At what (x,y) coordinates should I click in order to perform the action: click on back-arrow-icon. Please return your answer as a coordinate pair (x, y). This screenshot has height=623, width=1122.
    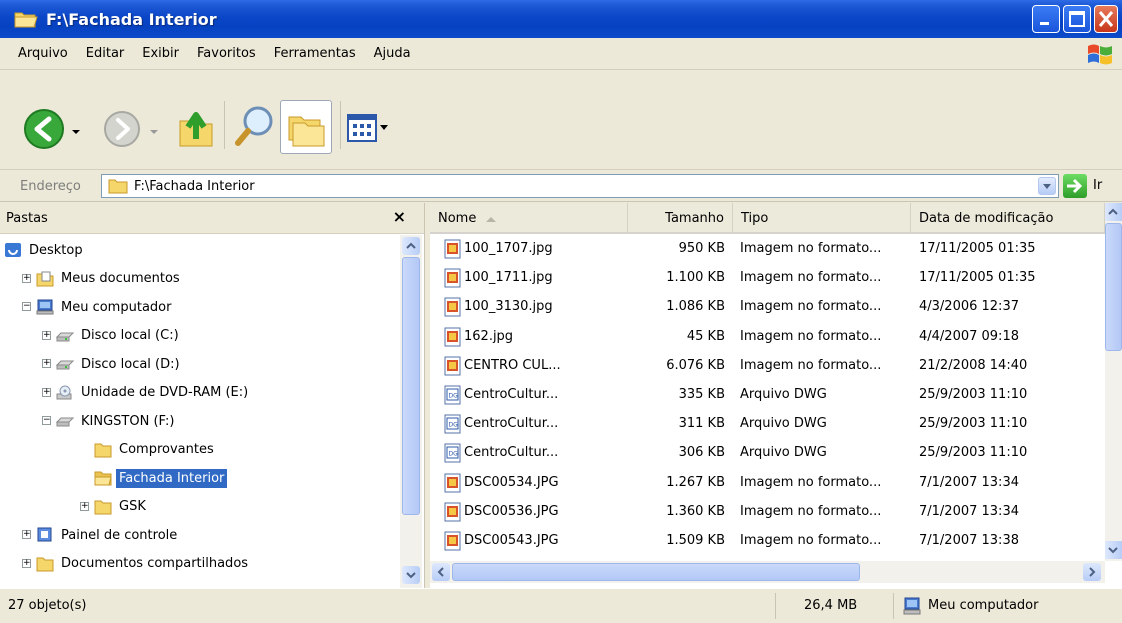
    Looking at the image, I should click on (44, 129).